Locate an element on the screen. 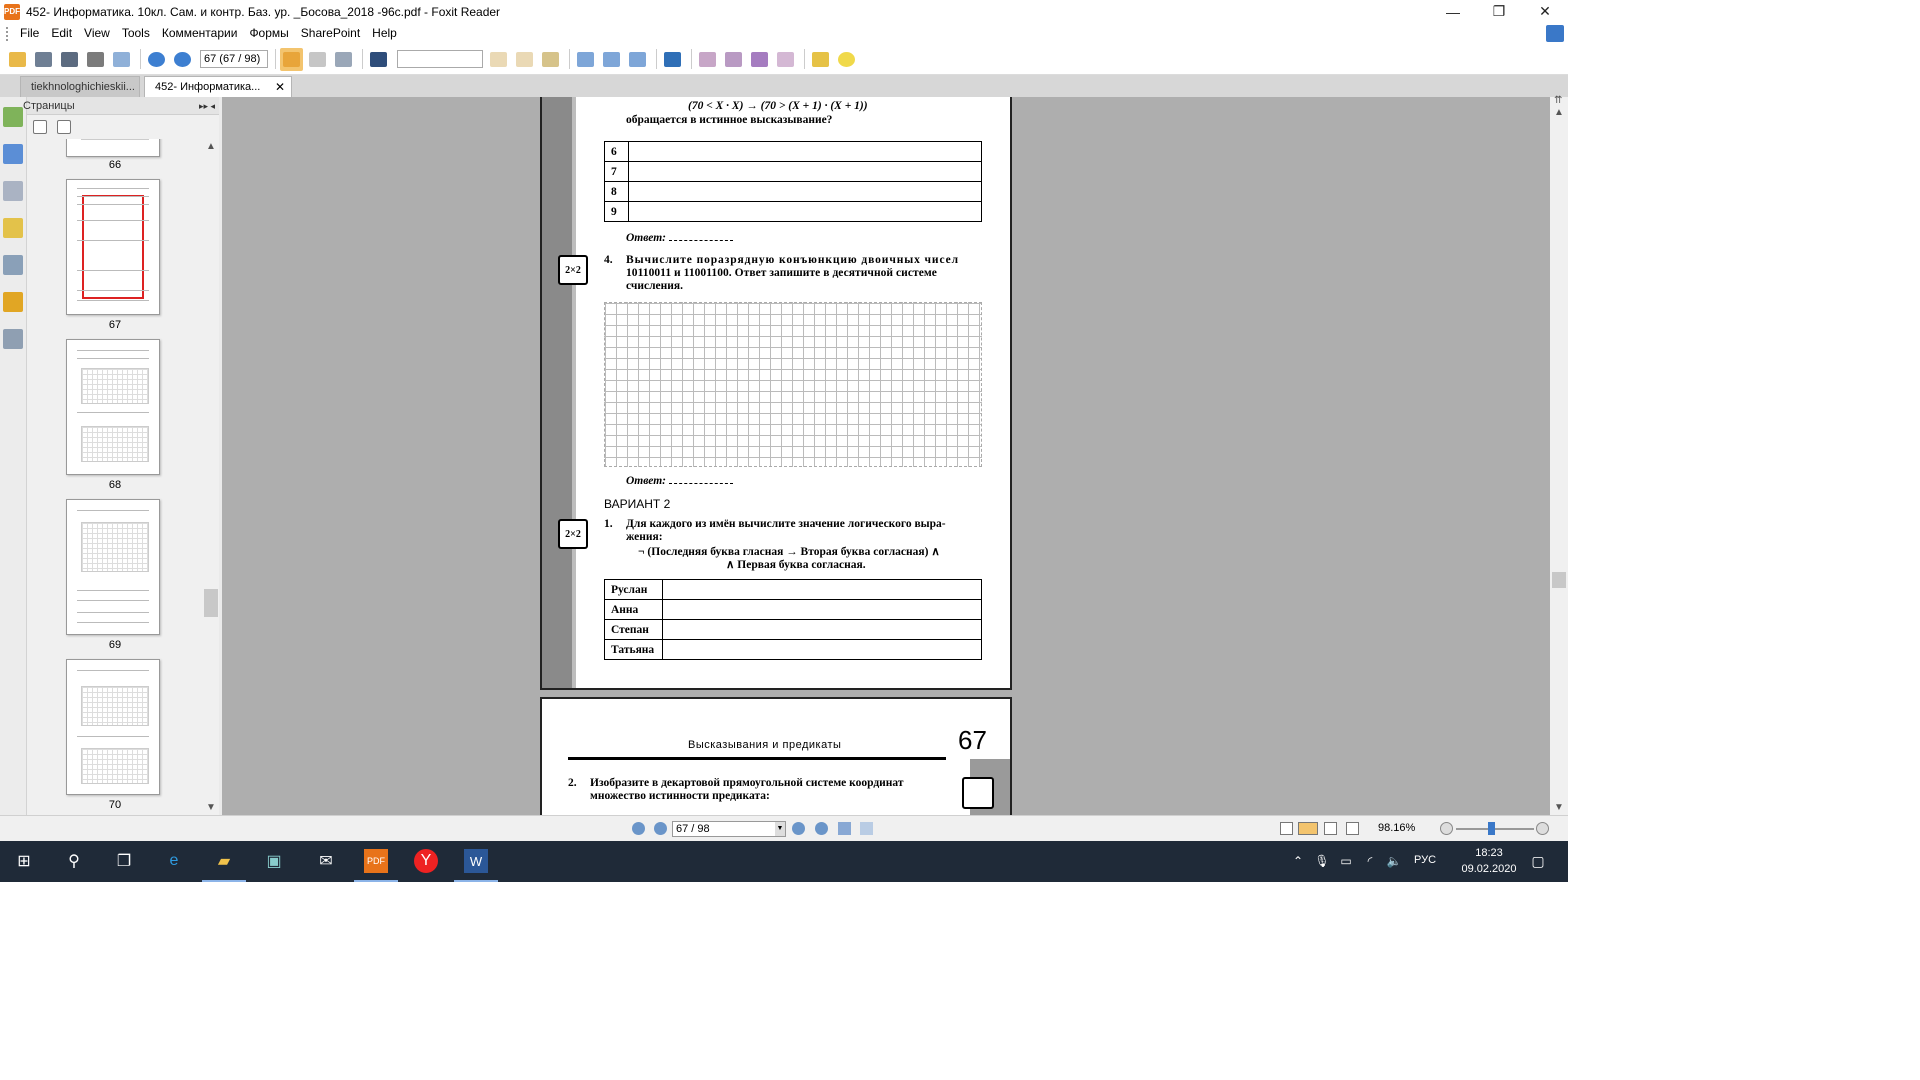 The width and height of the screenshot is (1920, 1080). previous-page-icon is located at coordinates (660, 828).